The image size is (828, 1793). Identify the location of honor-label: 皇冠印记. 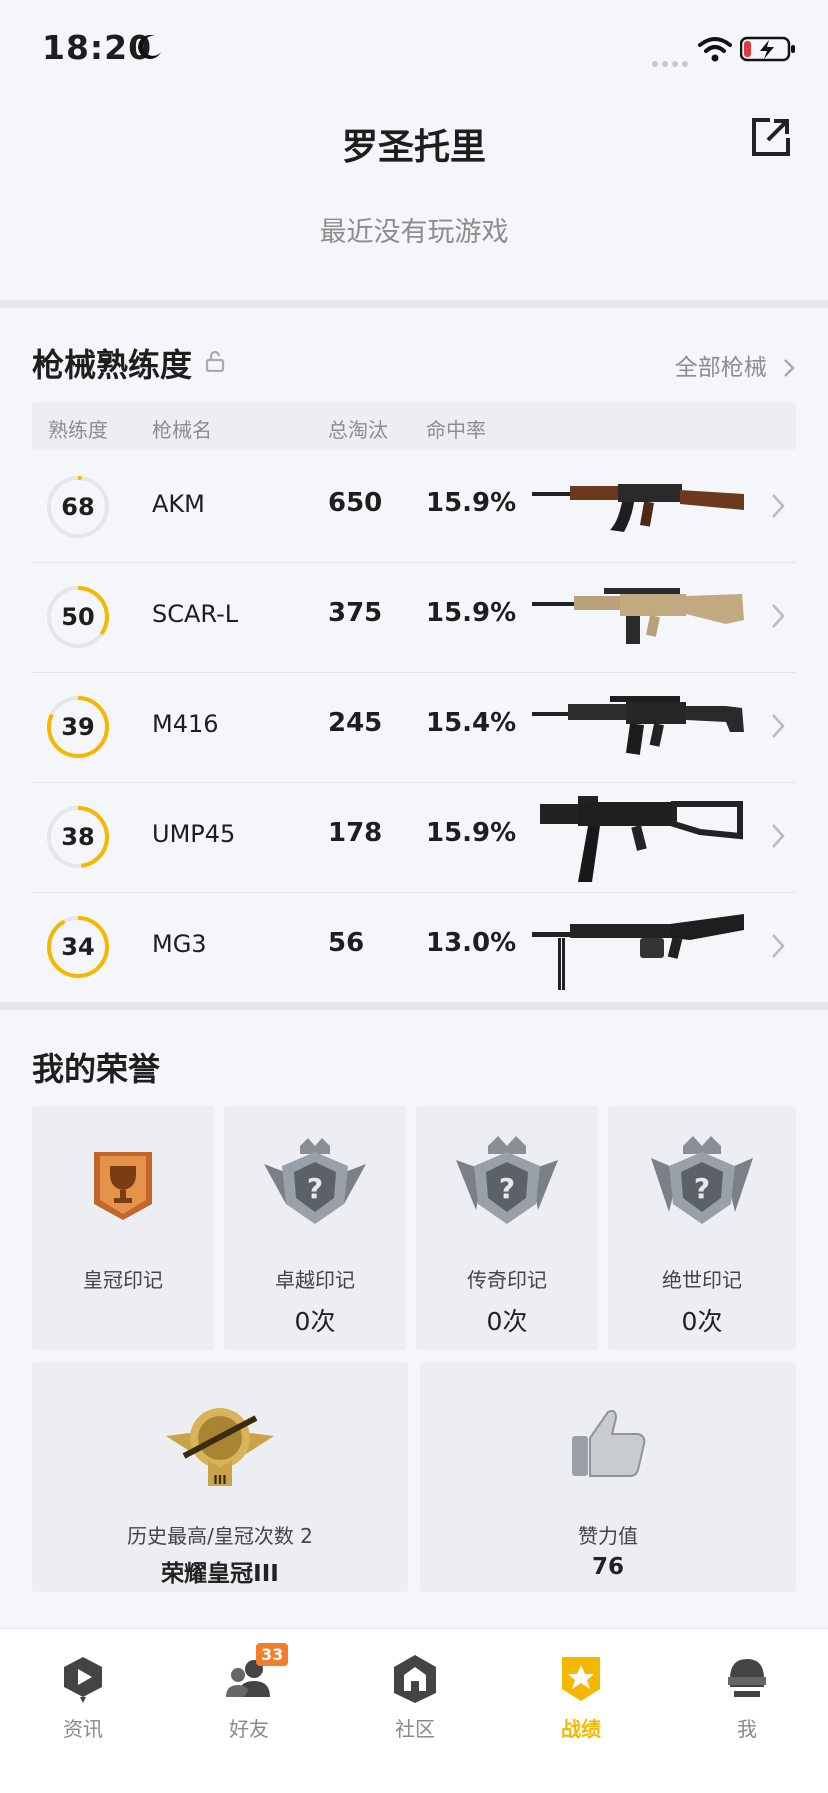
(123, 1280).